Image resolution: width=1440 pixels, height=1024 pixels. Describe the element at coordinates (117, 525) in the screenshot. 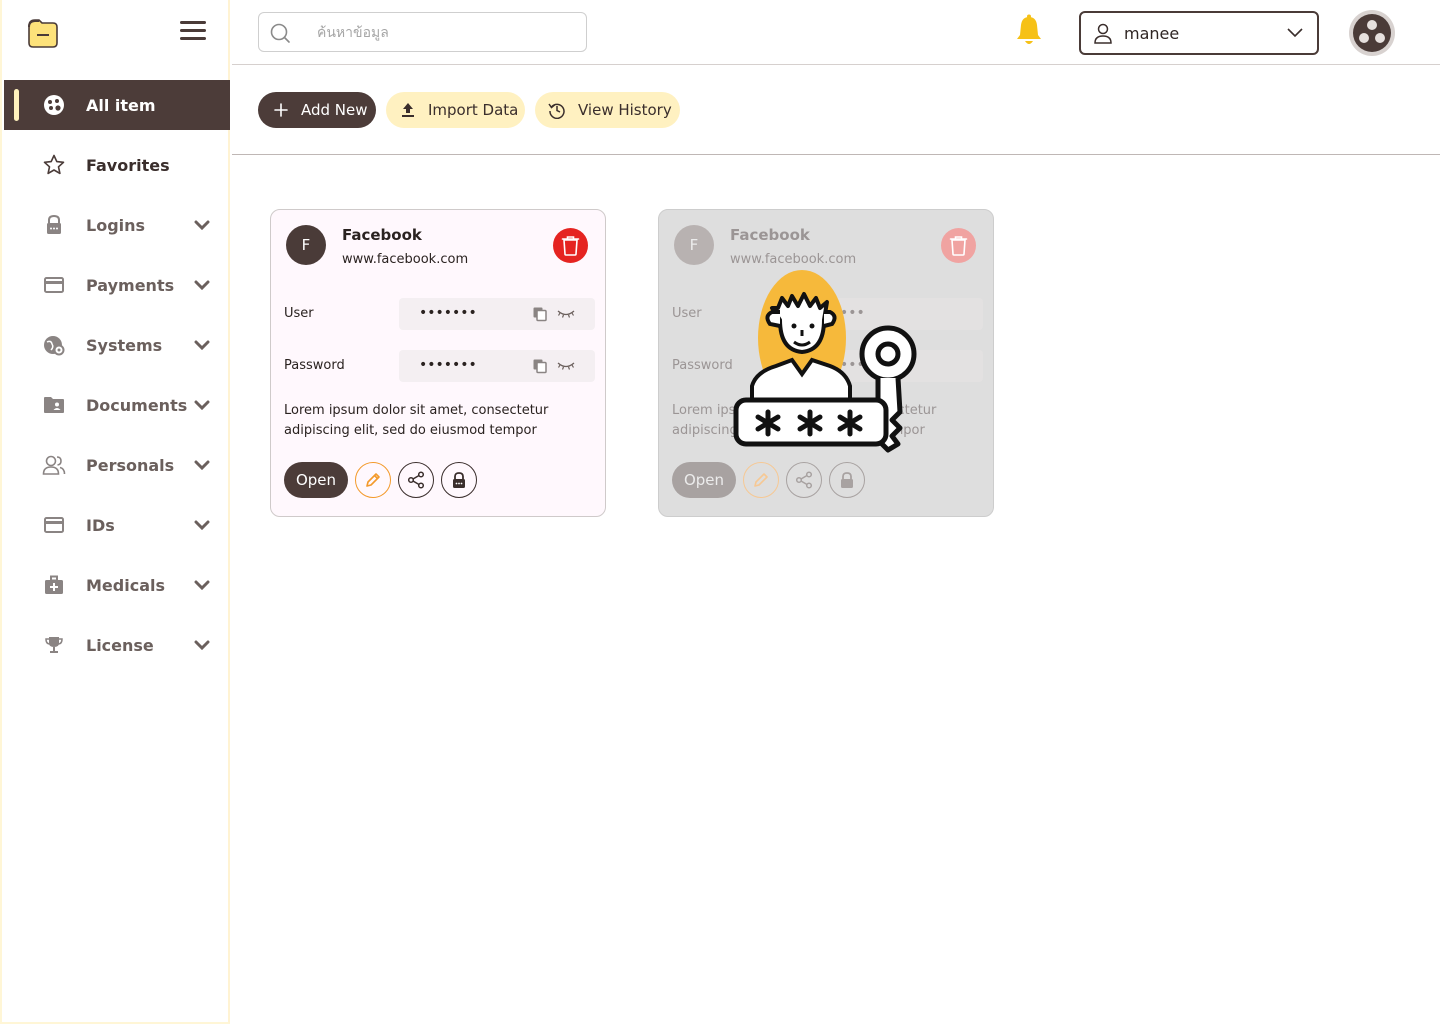

I see `sidebar-item-ids: IDs` at that location.